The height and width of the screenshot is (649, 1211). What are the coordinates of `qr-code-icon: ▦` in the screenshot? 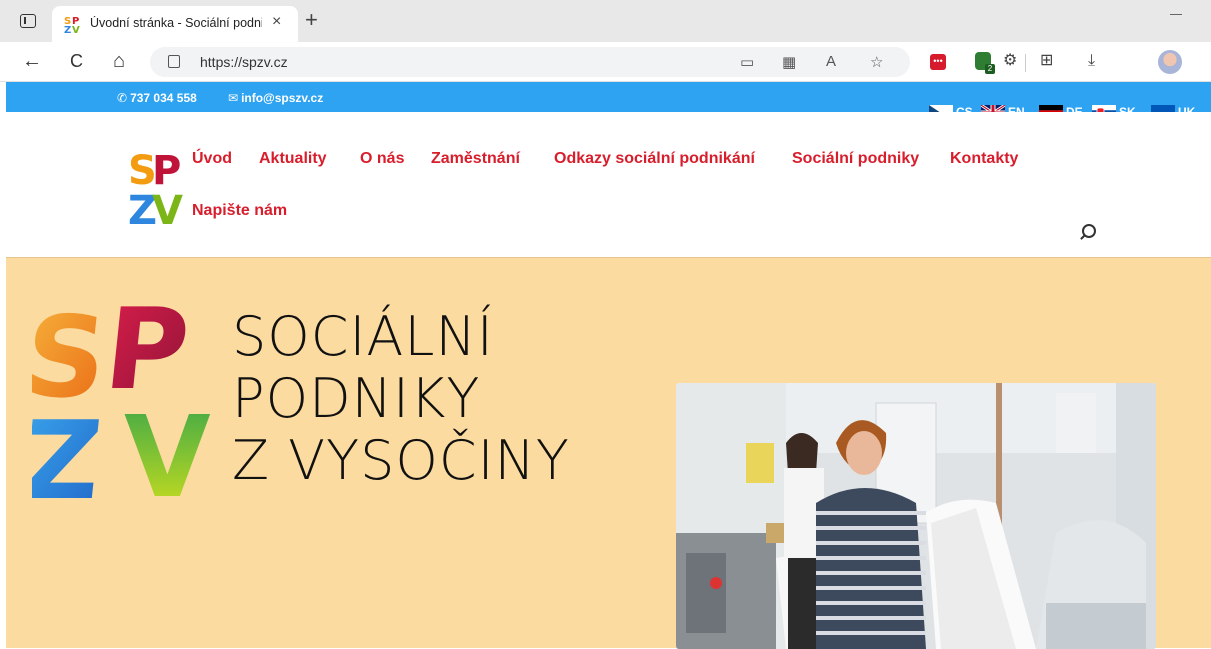 It's located at (789, 62).